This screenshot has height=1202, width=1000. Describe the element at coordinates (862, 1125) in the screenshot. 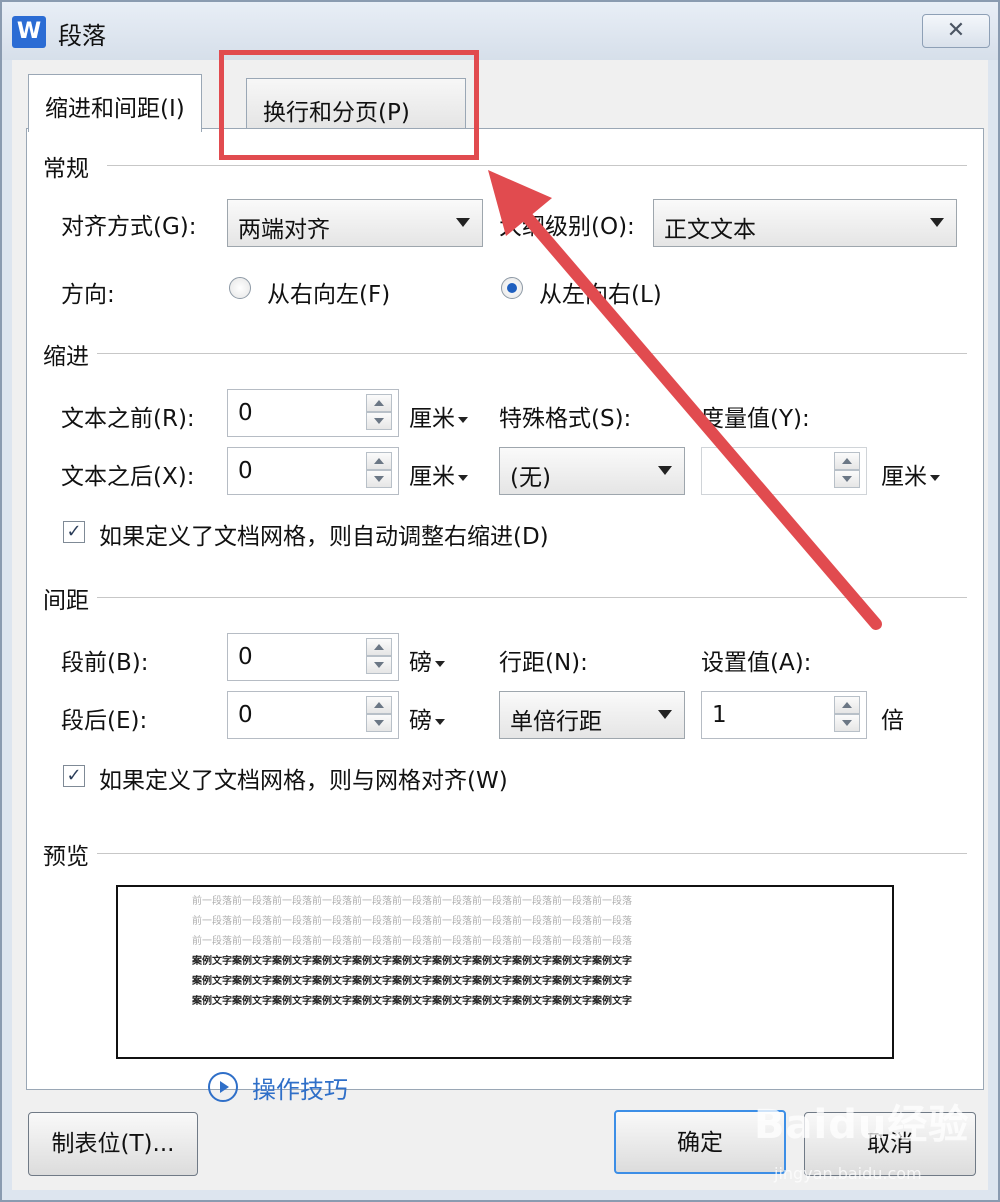

I see `baidu-watermark: Baidu经验` at that location.